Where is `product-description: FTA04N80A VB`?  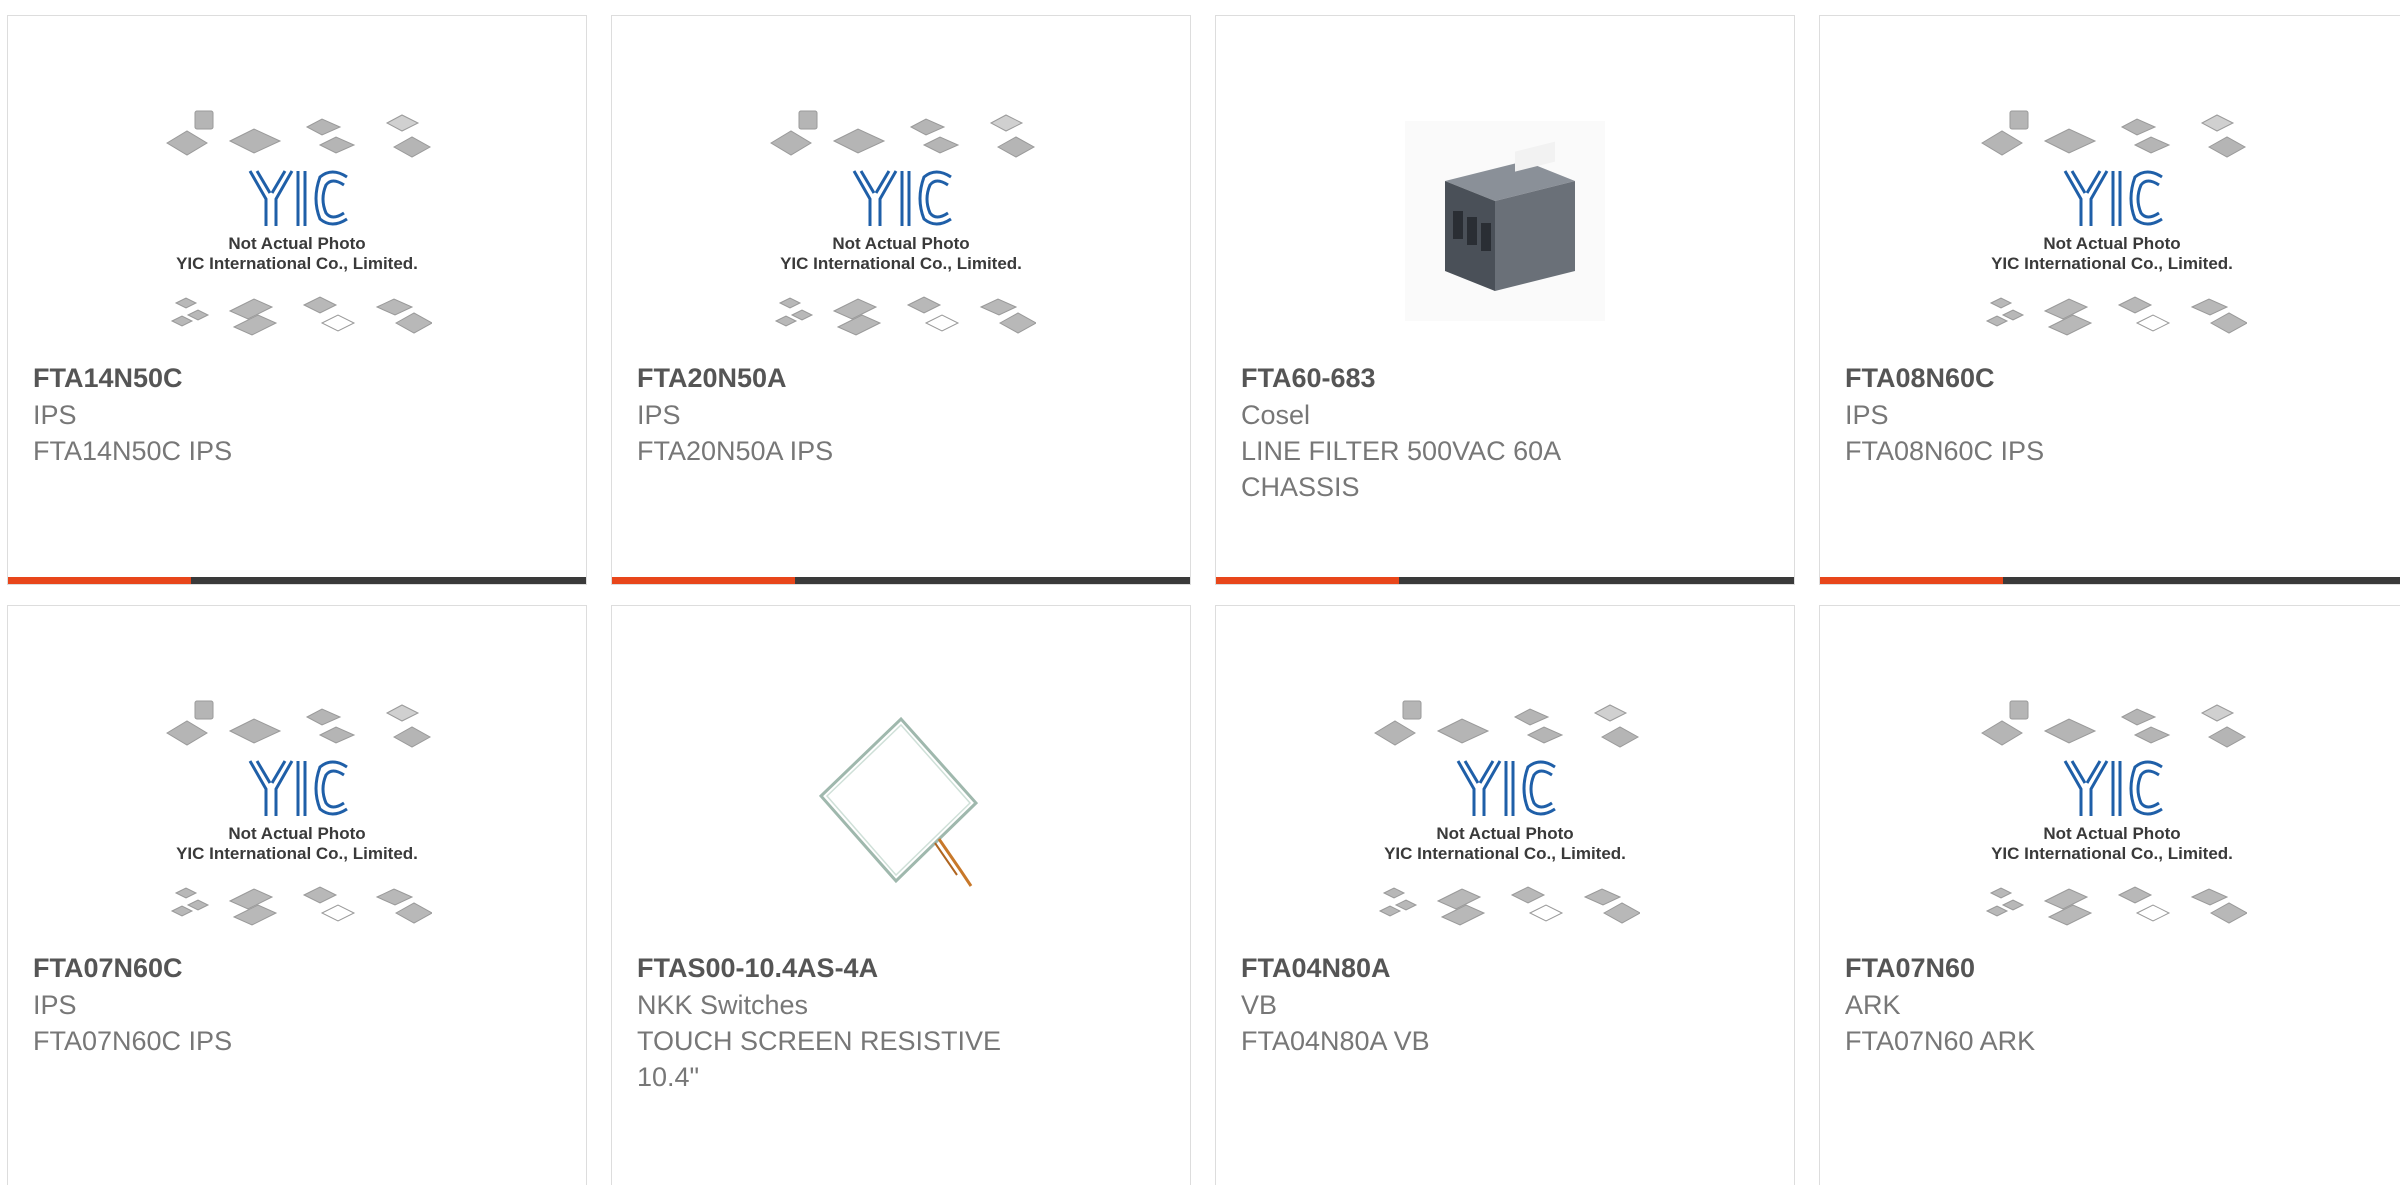
product-description: FTA04N80A VB is located at coordinates (1335, 1041).